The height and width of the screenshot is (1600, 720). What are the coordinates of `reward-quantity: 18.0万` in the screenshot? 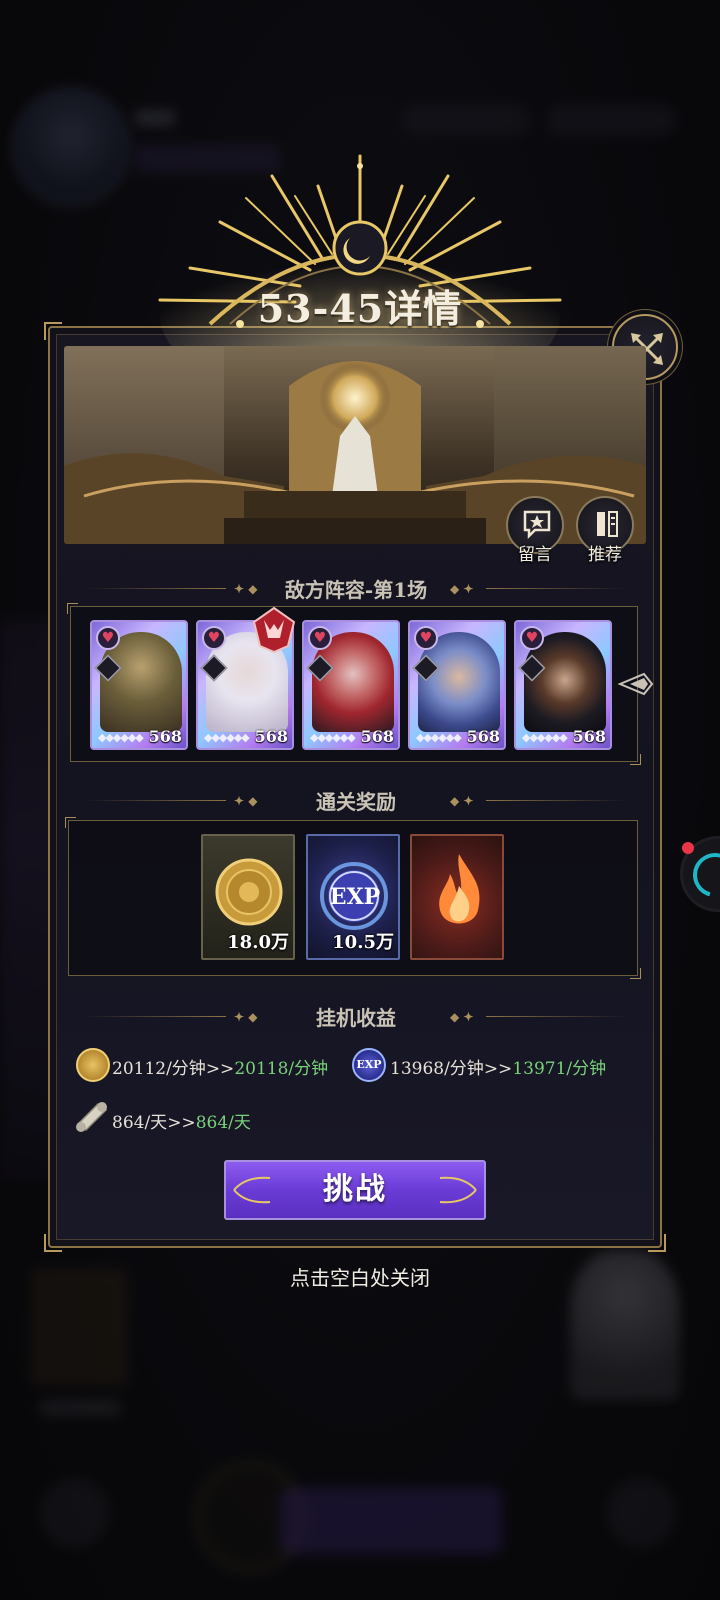 It's located at (258, 942).